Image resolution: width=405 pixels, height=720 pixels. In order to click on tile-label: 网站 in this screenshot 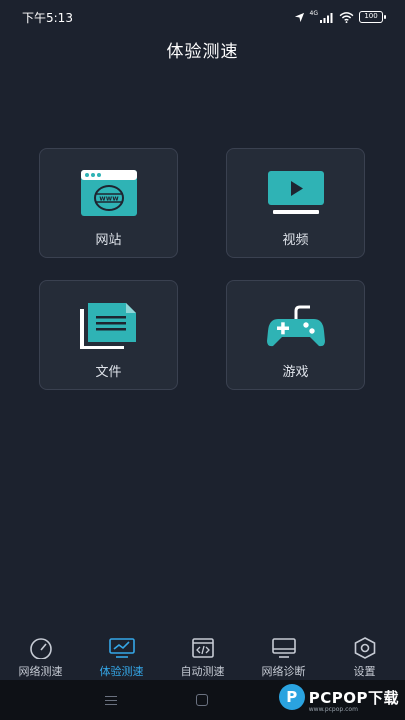, I will do `click(108, 240)`.